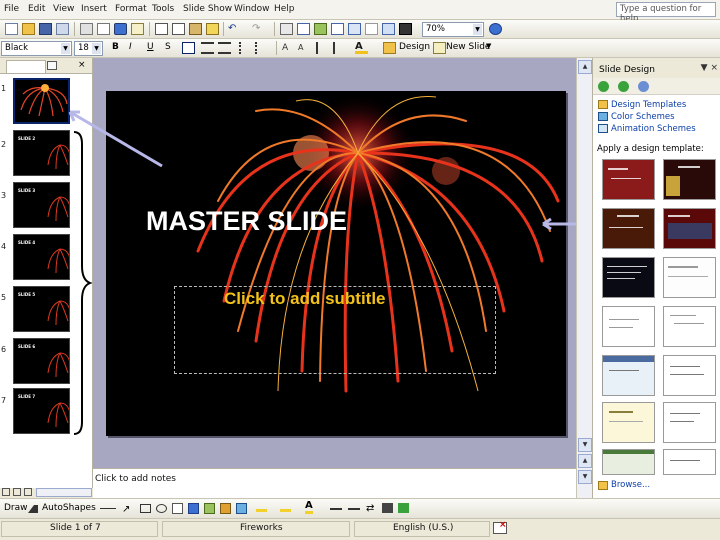 This screenshot has height=540, width=720. I want to click on decrease-indent-icon, so click(322, 48).